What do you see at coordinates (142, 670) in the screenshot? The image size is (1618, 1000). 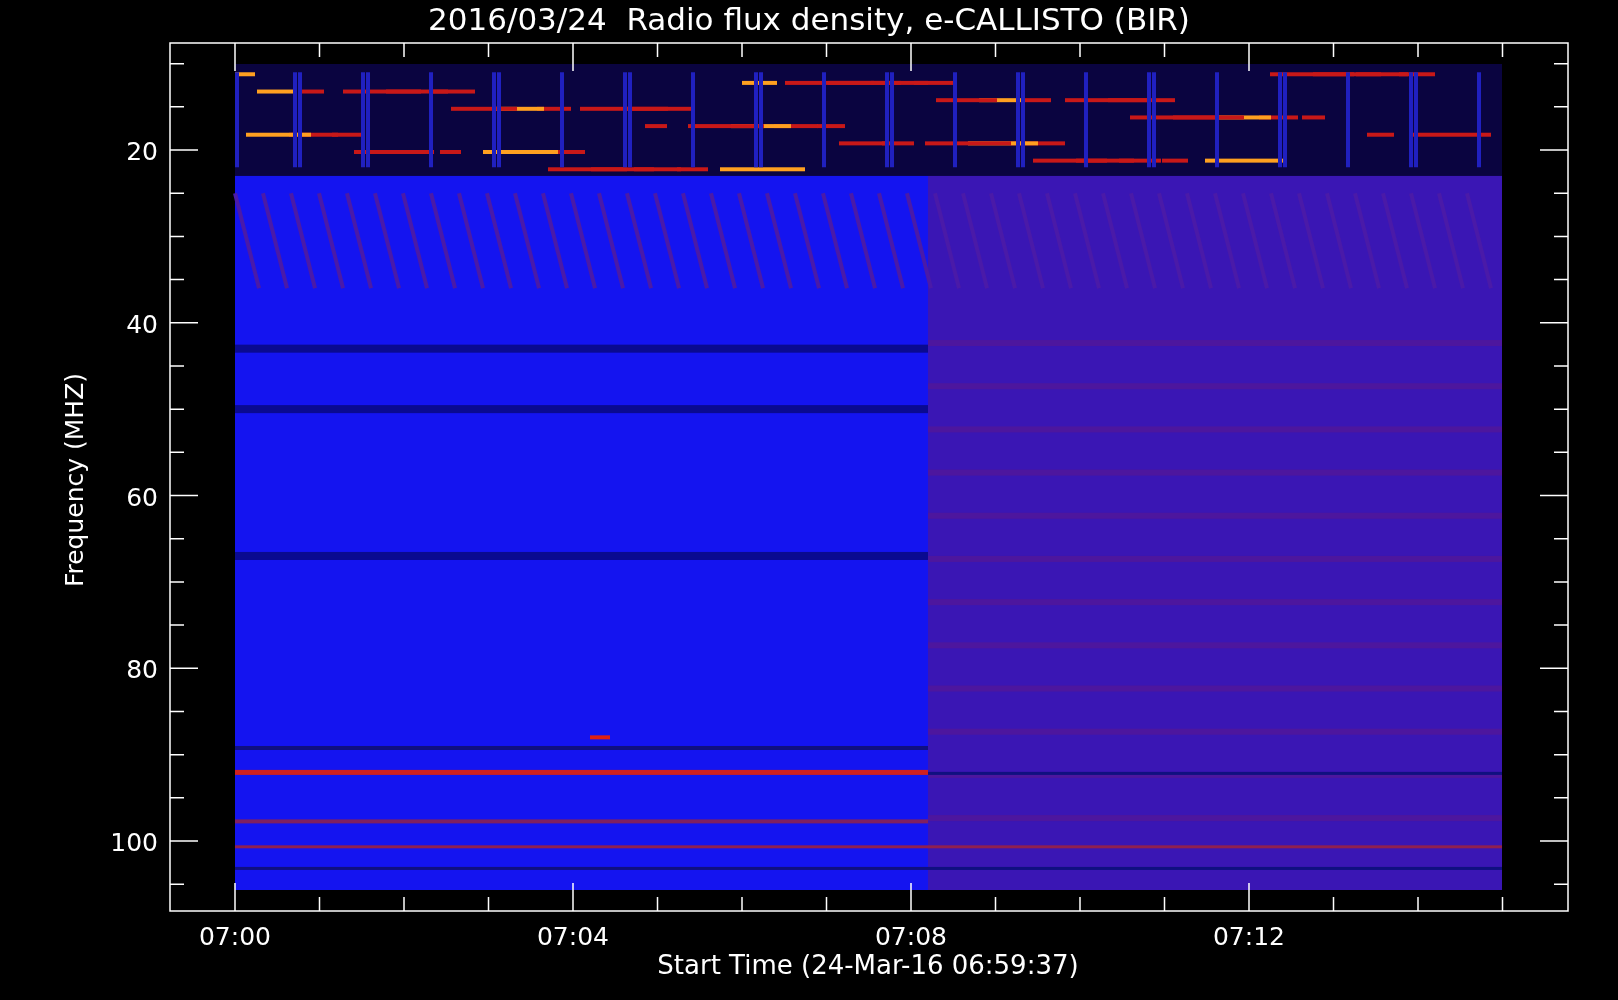 I see `y-tick-label: 80` at bounding box center [142, 670].